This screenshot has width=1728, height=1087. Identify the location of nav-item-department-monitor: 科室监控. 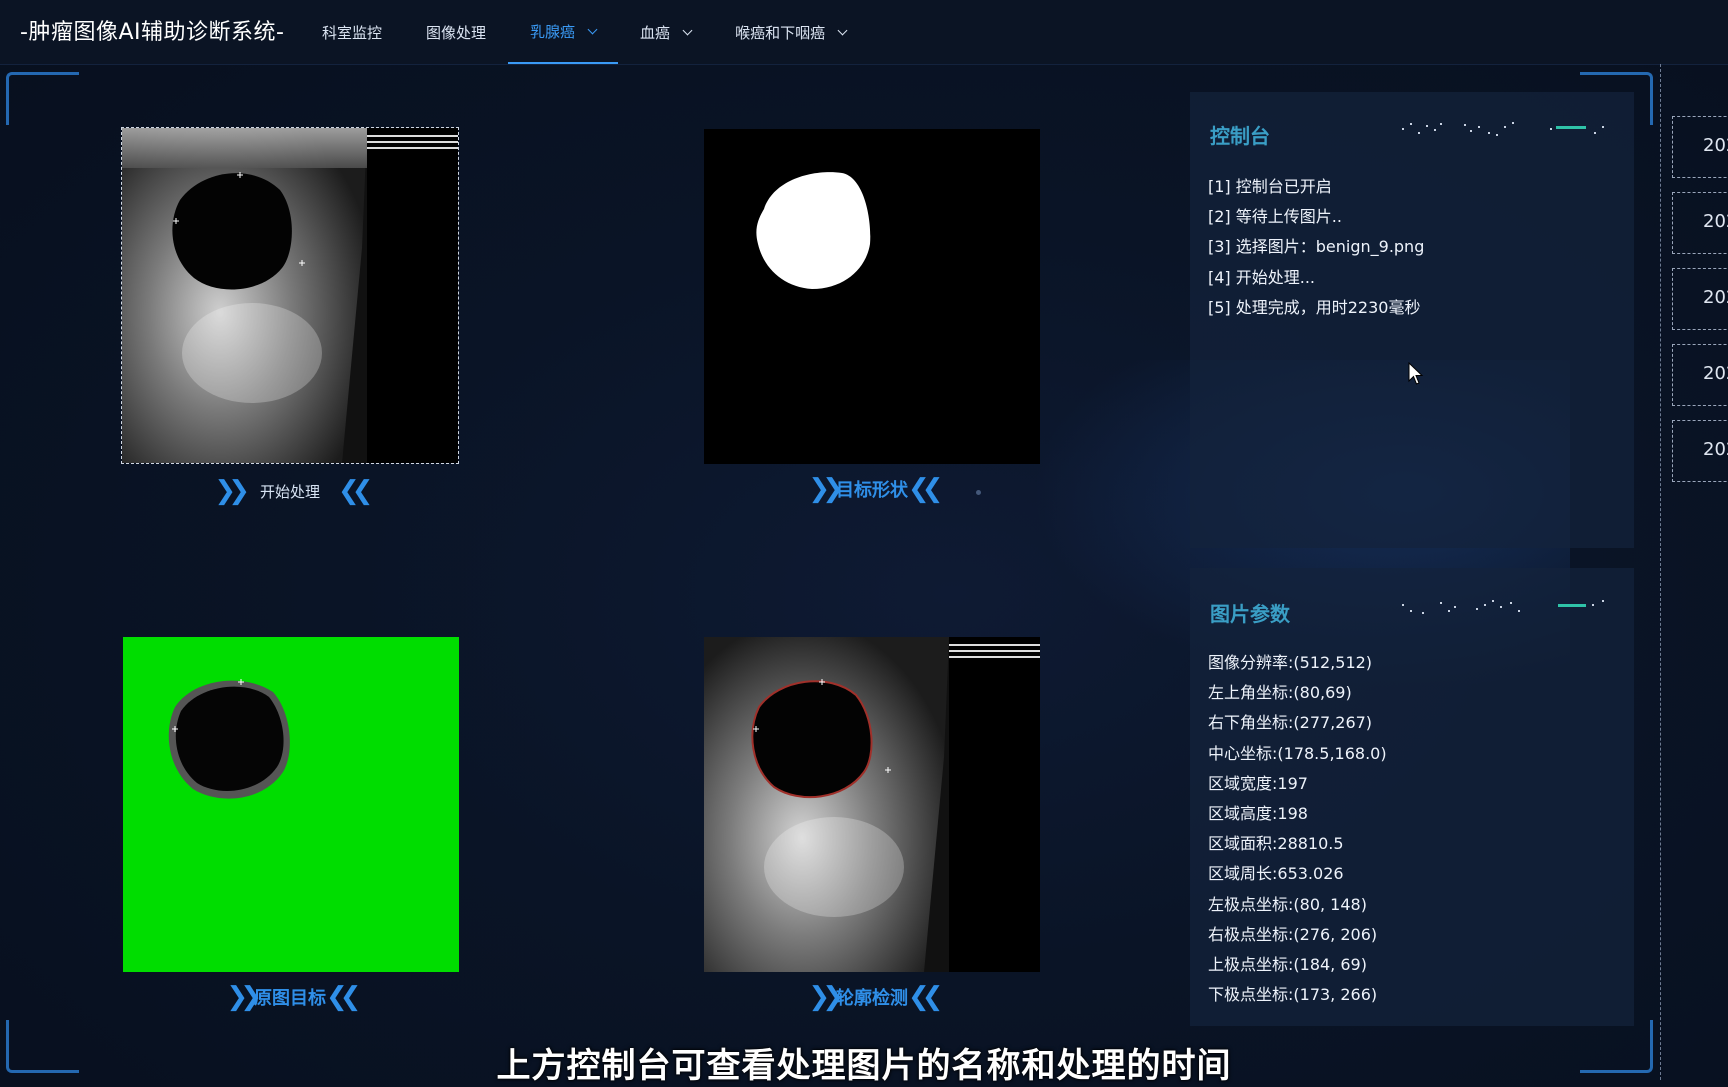
(352, 32).